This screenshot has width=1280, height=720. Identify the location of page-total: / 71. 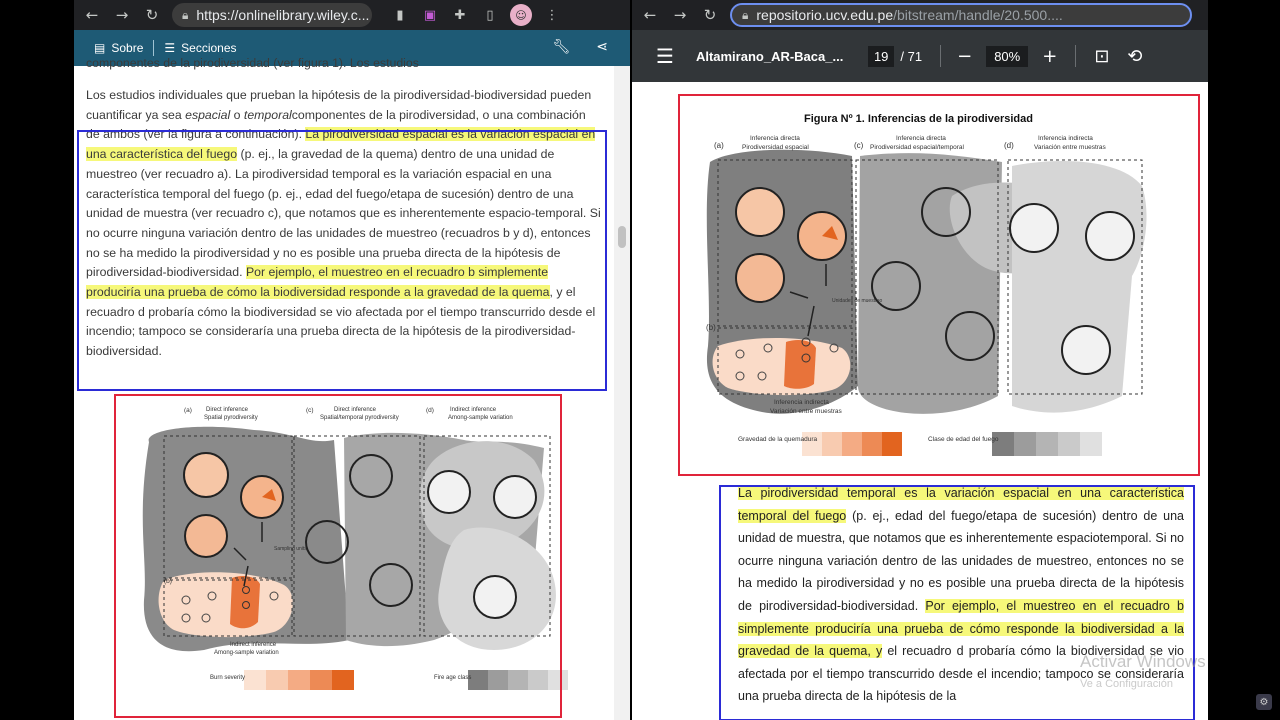
(911, 56).